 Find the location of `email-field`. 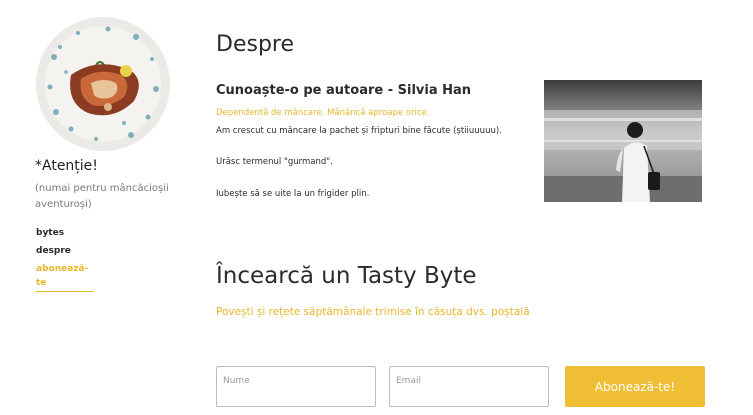

email-field is located at coordinates (469, 386).